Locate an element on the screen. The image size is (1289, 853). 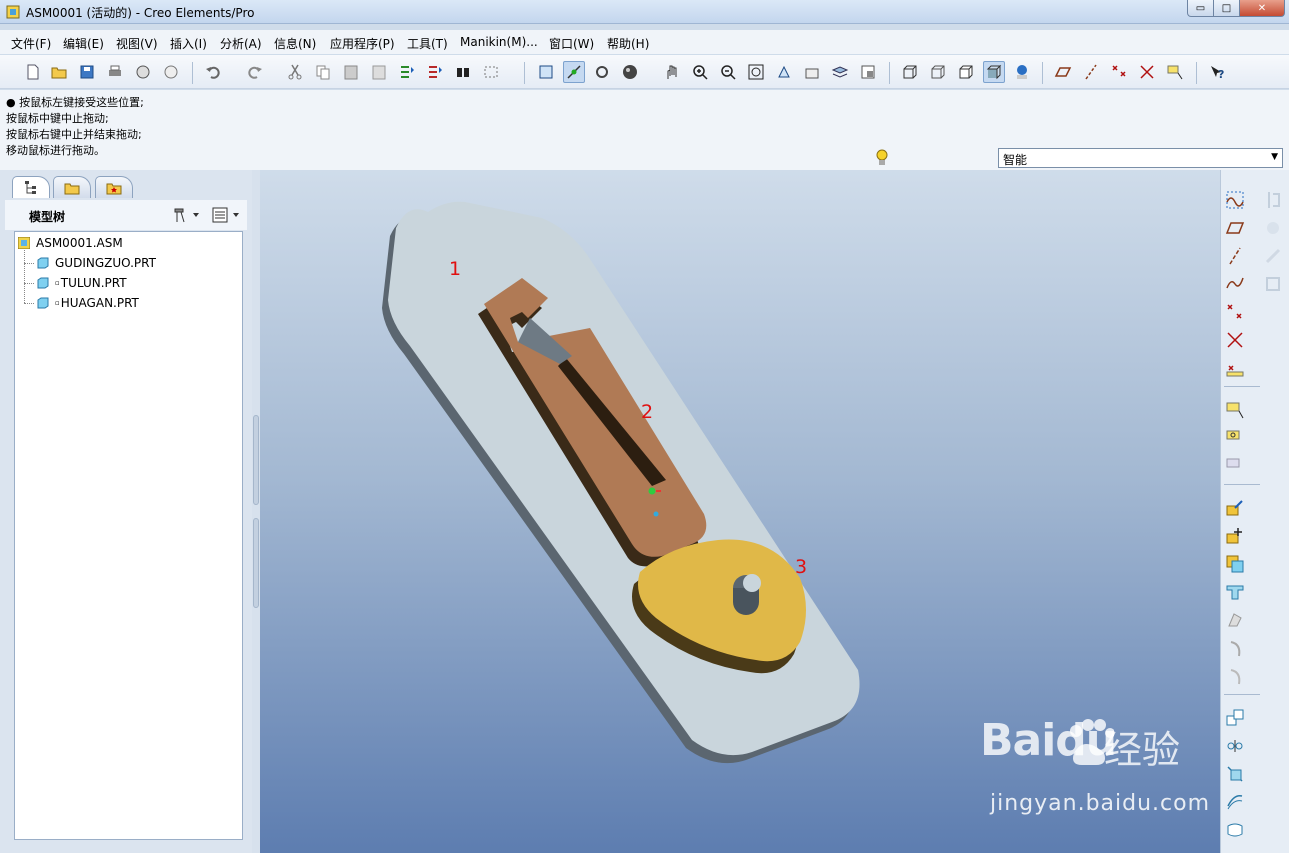
tree-item-asm0001: ASM0001.ASM is located at coordinates (70, 243).